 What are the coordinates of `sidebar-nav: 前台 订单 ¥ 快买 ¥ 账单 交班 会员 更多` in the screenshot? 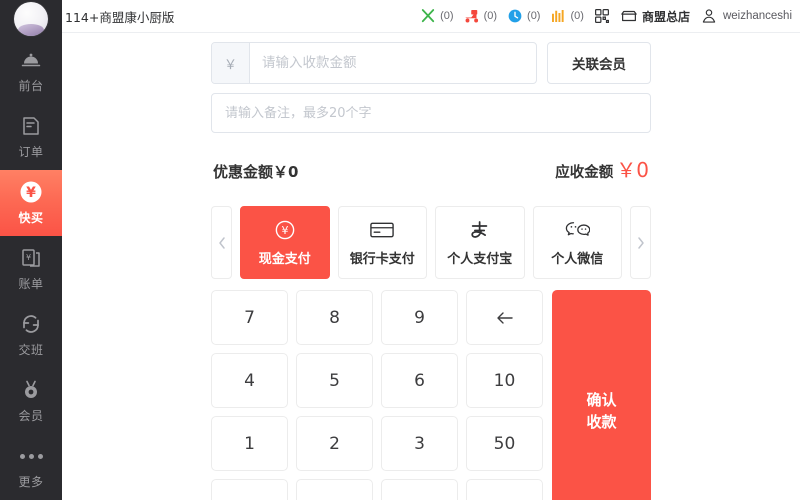 It's located at (31, 269).